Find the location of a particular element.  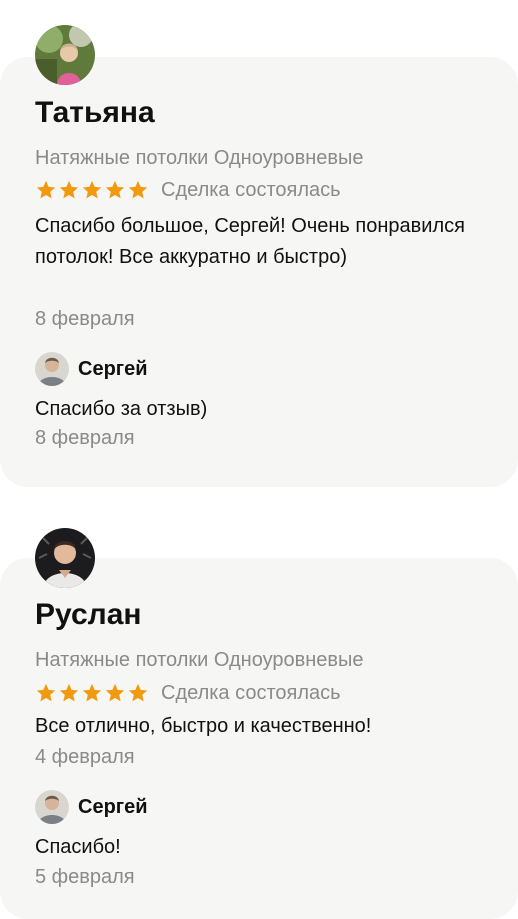

rating-stars is located at coordinates (92, 693).